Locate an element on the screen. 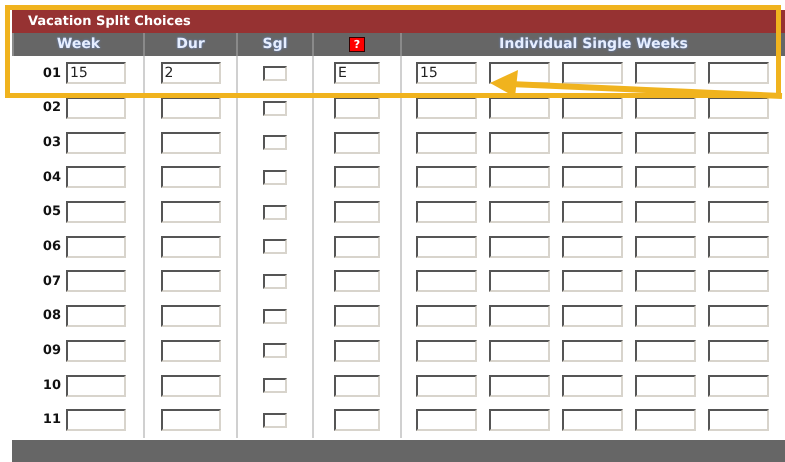 The image size is (785, 462). input-field: 2 is located at coordinates (190, 73).